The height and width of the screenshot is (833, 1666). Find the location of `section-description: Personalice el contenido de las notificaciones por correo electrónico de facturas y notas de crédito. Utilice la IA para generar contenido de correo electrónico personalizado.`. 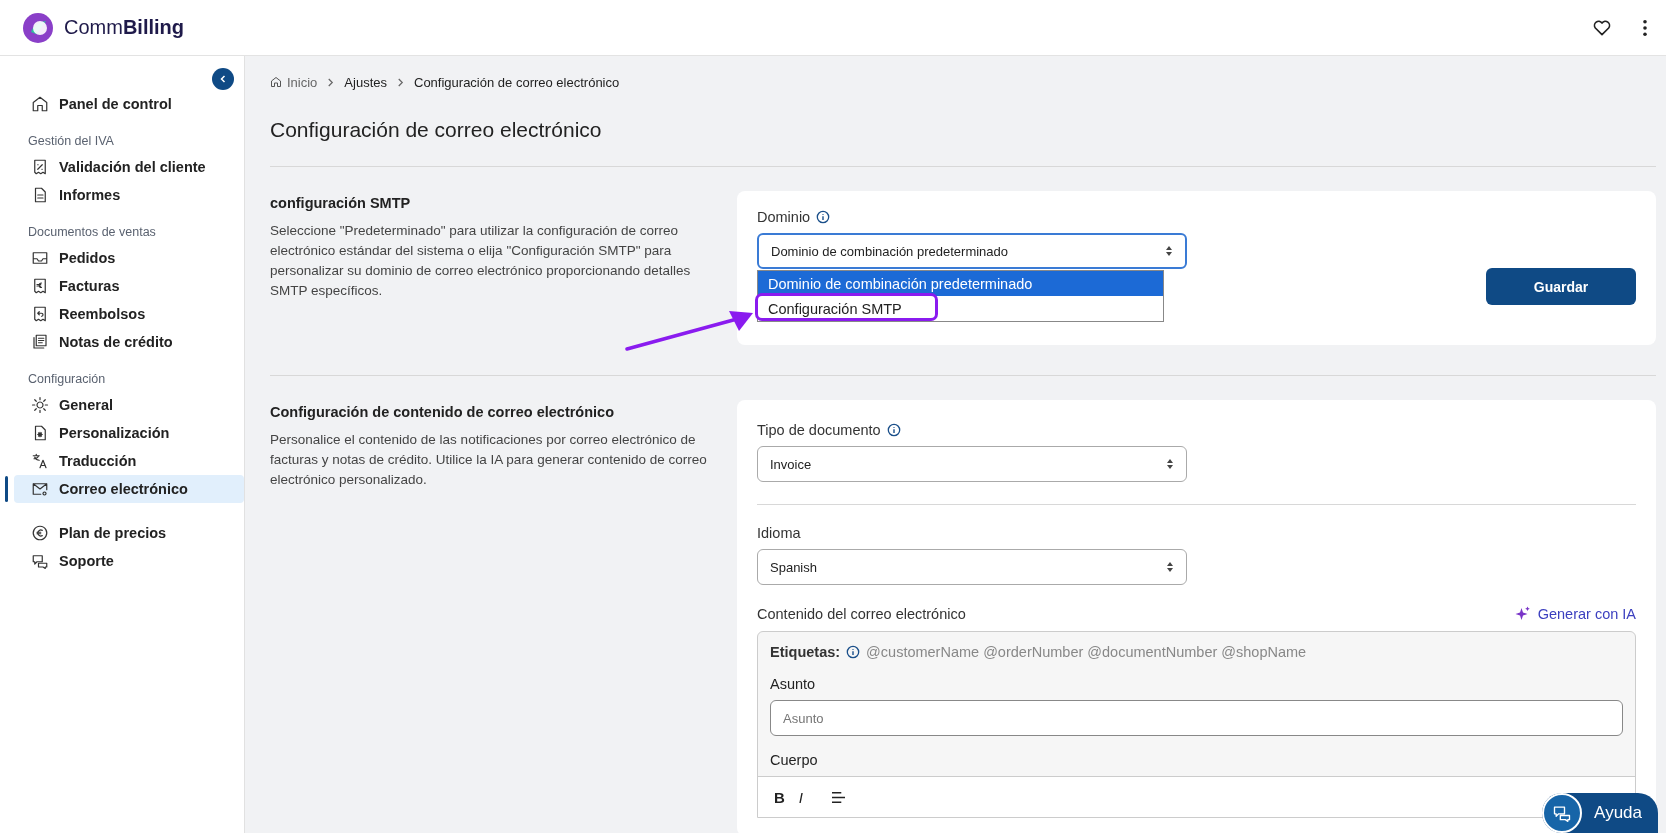

section-description: Personalice el contenido de las notificaciones por correo electrónico de facturas y notas de crédito. Utilice la IA para generar contenido de correo electrónico personalizado. is located at coordinates (489, 460).